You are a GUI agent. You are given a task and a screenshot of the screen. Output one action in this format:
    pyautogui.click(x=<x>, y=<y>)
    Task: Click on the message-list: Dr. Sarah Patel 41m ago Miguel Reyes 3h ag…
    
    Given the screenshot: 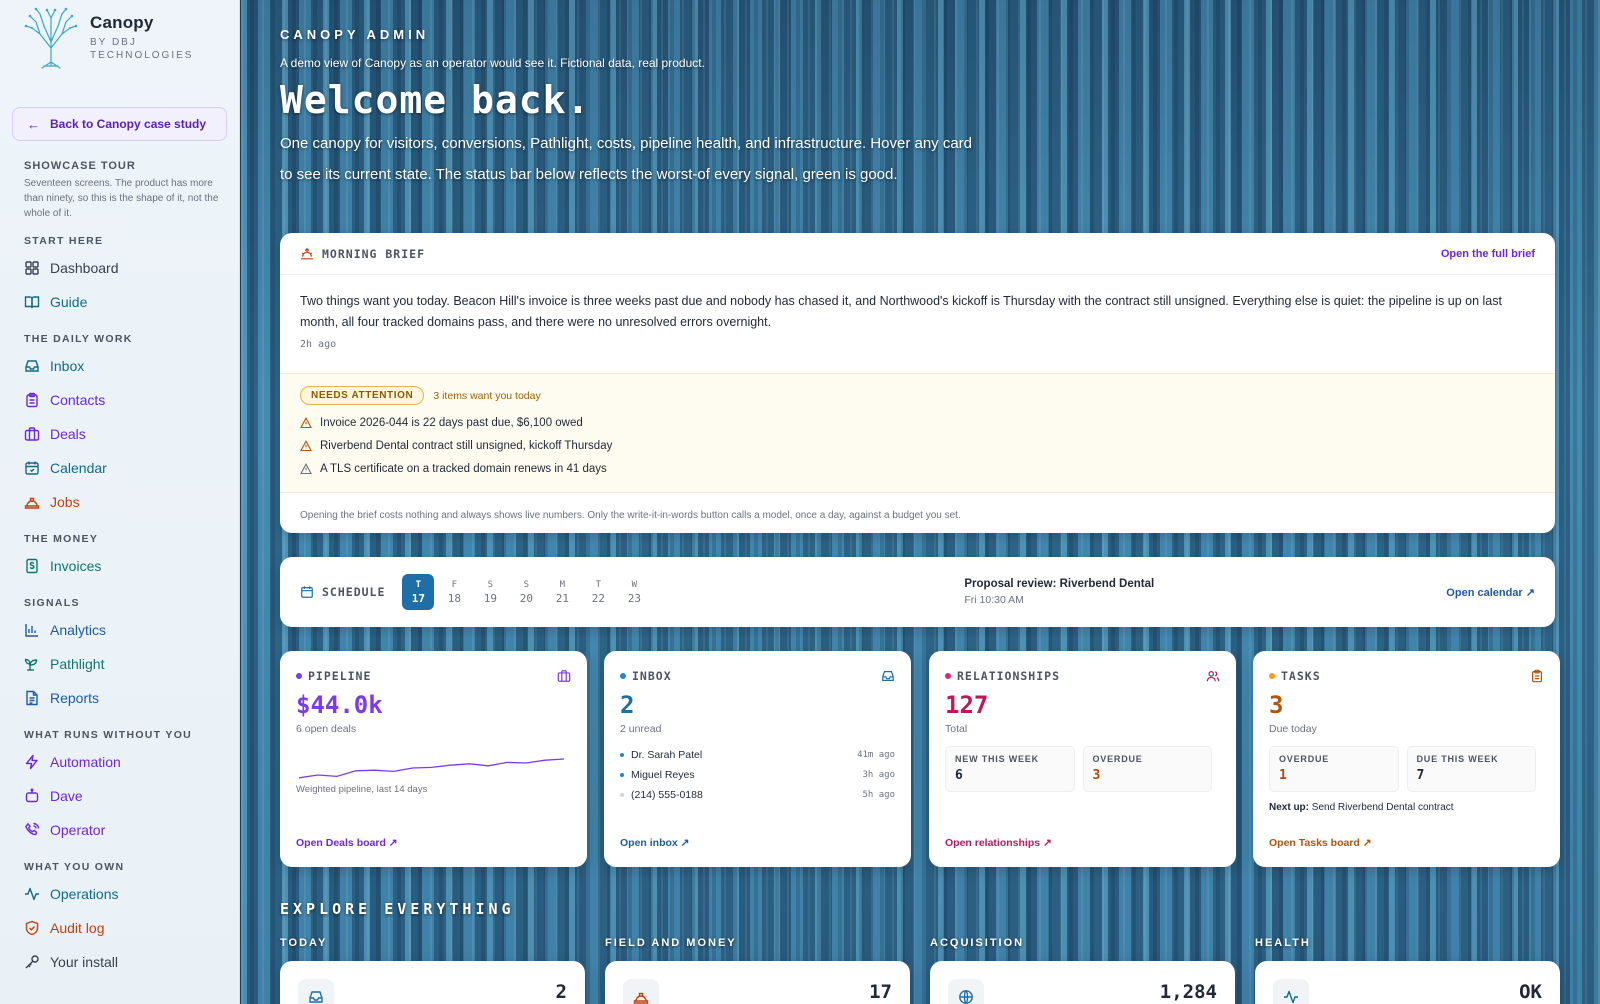 What is the action you would take?
    pyautogui.click(x=757, y=775)
    